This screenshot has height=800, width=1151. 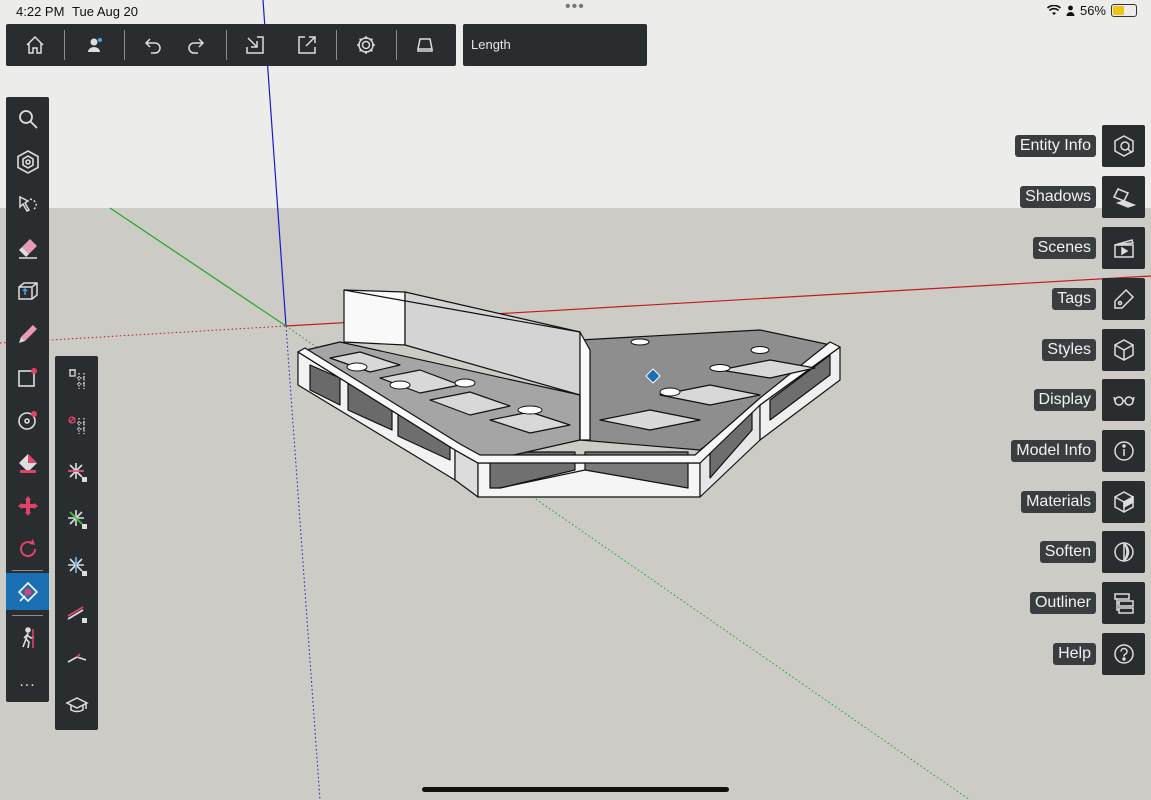 What do you see at coordinates (1123, 654) in the screenshot?
I see `help-icon` at bounding box center [1123, 654].